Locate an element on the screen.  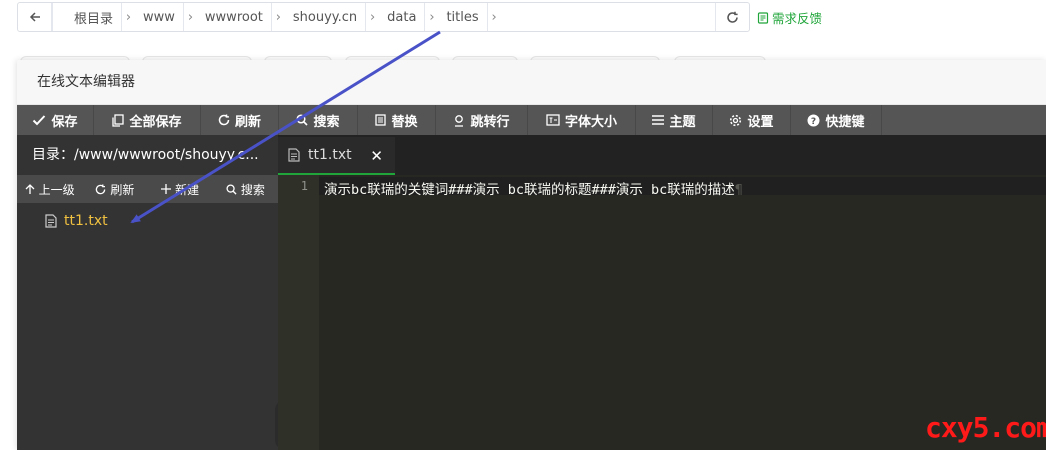
editor-tab: tt1.txt ✕ is located at coordinates (336, 156).